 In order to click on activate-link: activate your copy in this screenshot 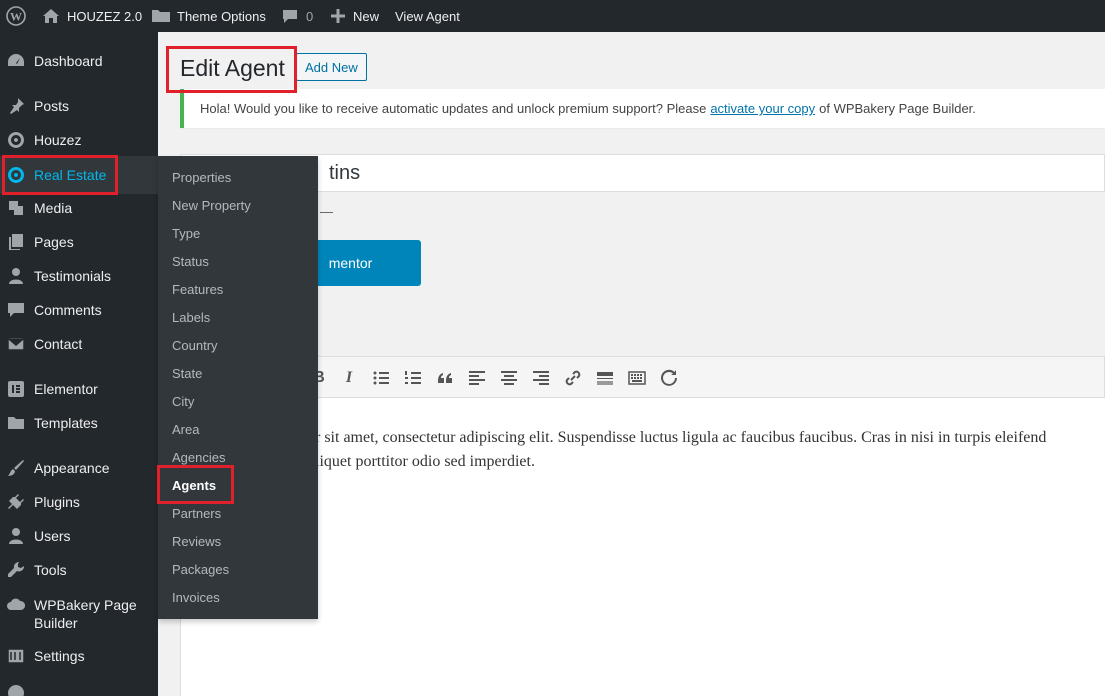, I will do `click(762, 108)`.